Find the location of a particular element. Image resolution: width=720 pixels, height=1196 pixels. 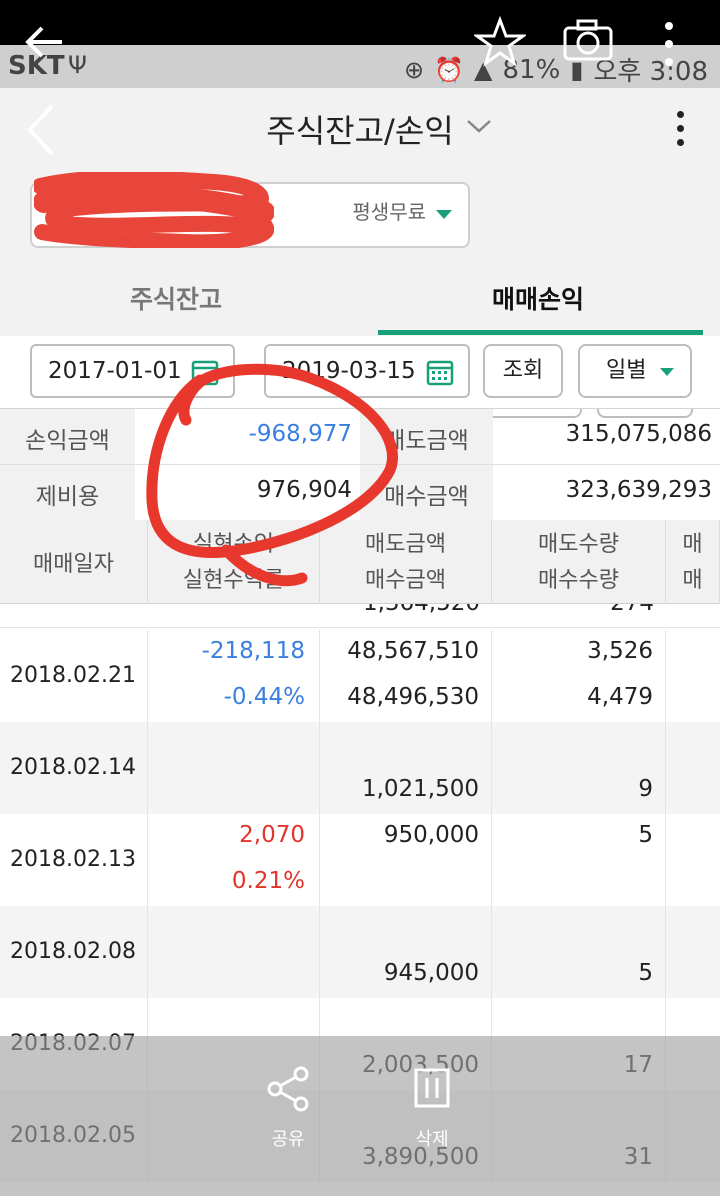

from-date-value: 2017-01-01 is located at coordinates (115, 371).